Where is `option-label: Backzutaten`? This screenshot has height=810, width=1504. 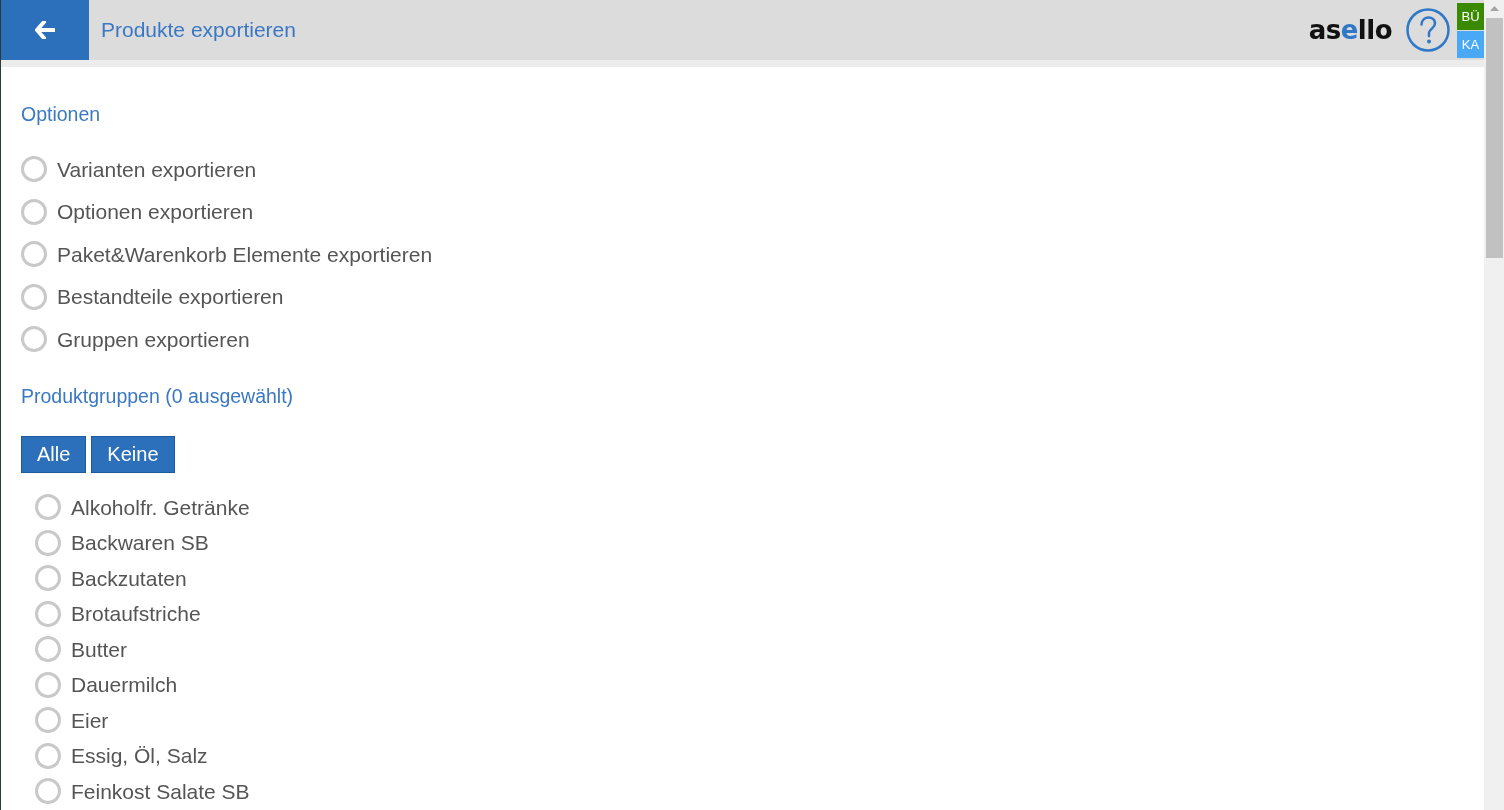 option-label: Backzutaten is located at coordinates (129, 578).